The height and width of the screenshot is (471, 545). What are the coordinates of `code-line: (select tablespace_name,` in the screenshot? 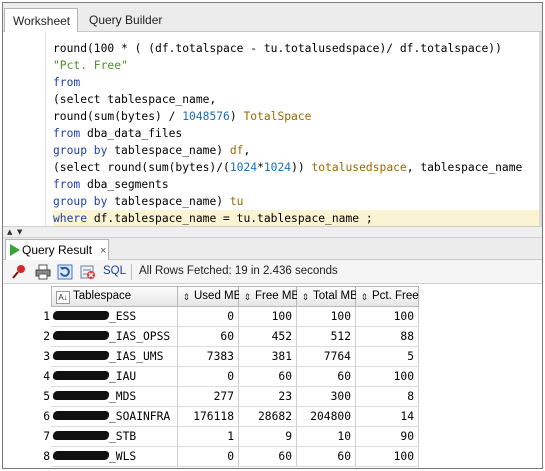 It's located at (297, 99).